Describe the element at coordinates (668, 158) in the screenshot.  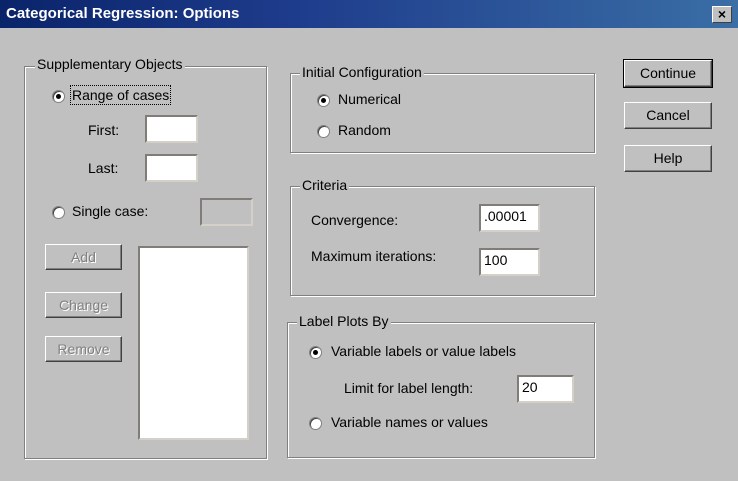
I see `help-button: Help` at that location.